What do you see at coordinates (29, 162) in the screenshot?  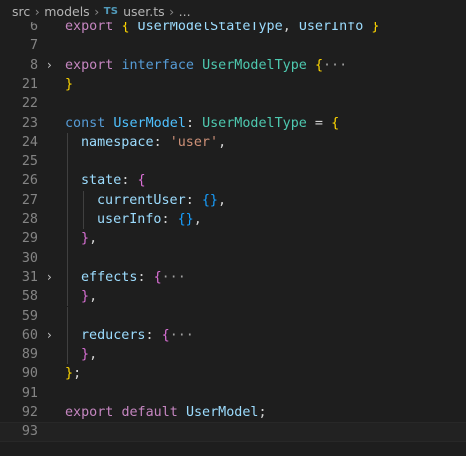 I see `line-number: 25` at bounding box center [29, 162].